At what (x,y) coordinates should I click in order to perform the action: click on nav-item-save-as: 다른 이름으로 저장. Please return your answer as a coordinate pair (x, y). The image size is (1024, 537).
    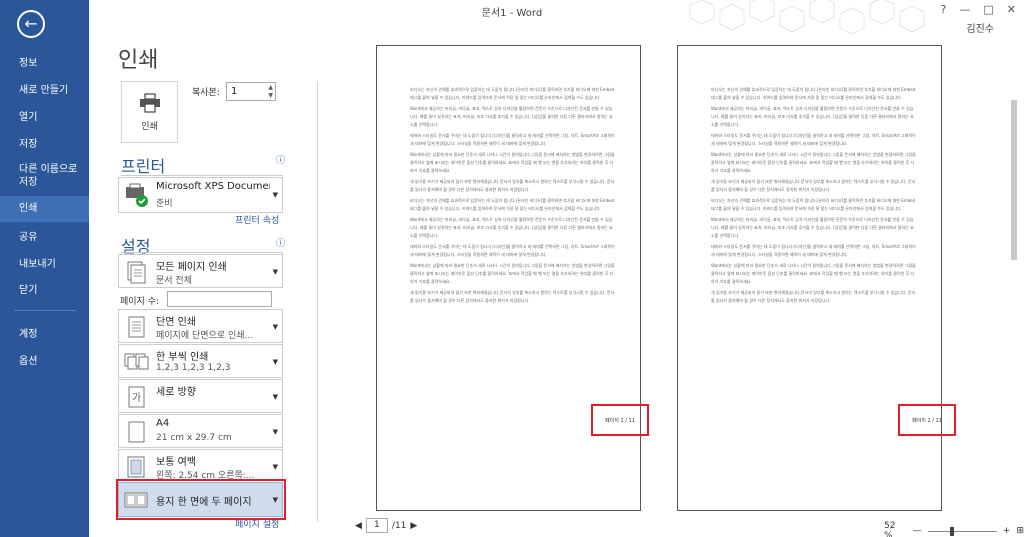
    Looking at the image, I should click on (44, 176).